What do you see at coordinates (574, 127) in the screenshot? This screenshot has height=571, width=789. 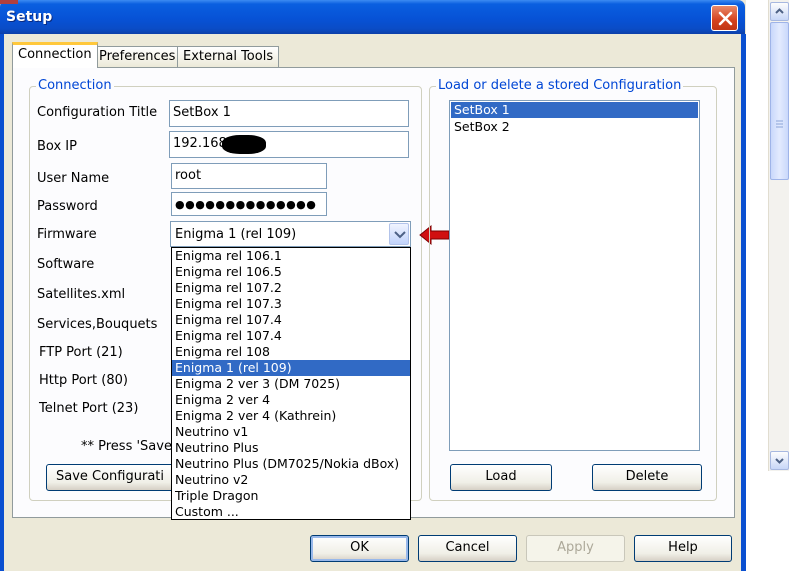 I see `stored-configuration-item: SetBox 2` at bounding box center [574, 127].